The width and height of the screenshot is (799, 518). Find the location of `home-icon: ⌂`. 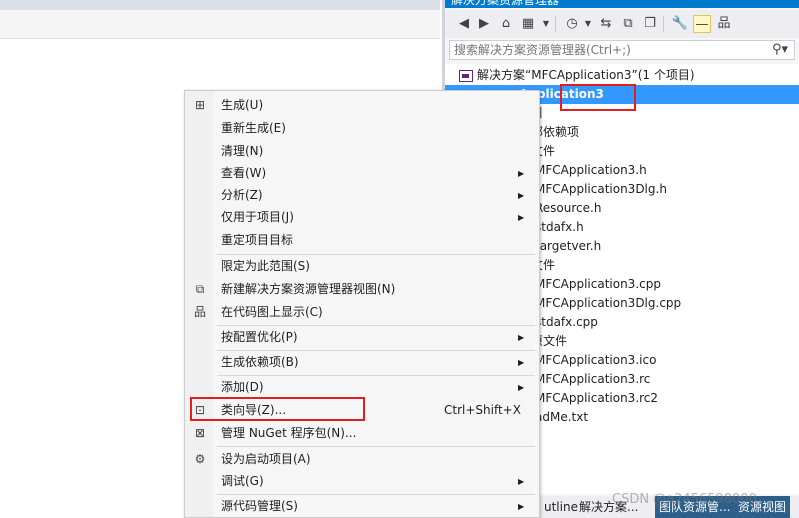

home-icon: ⌂ is located at coordinates (506, 24).